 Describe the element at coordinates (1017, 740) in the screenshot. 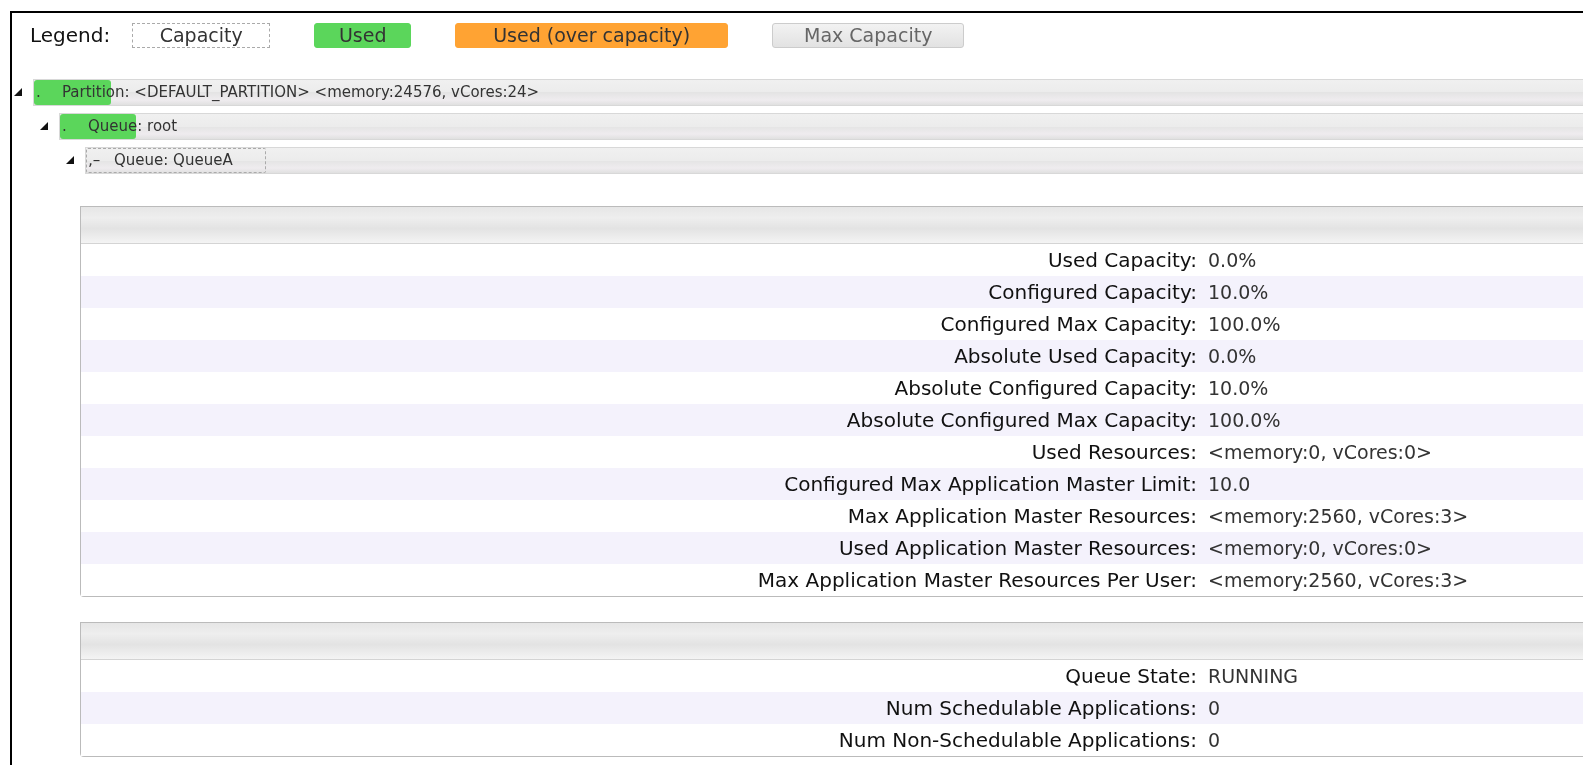

I see `field-label: Num Non-Schedulable Applications:` at that location.